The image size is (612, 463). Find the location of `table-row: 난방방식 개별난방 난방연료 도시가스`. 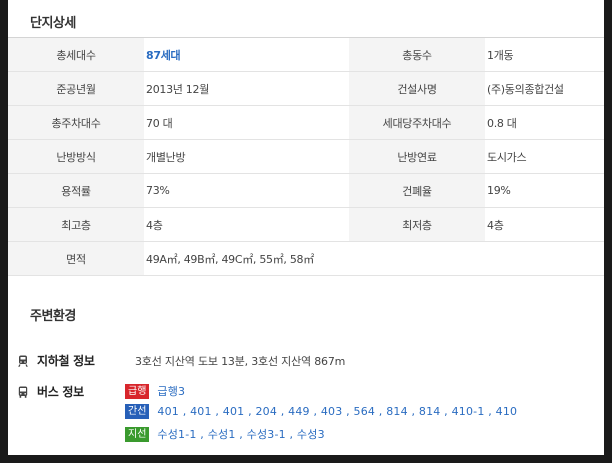

table-row: 난방방식 개별난방 난방연료 도시가스 is located at coordinates (306, 157).